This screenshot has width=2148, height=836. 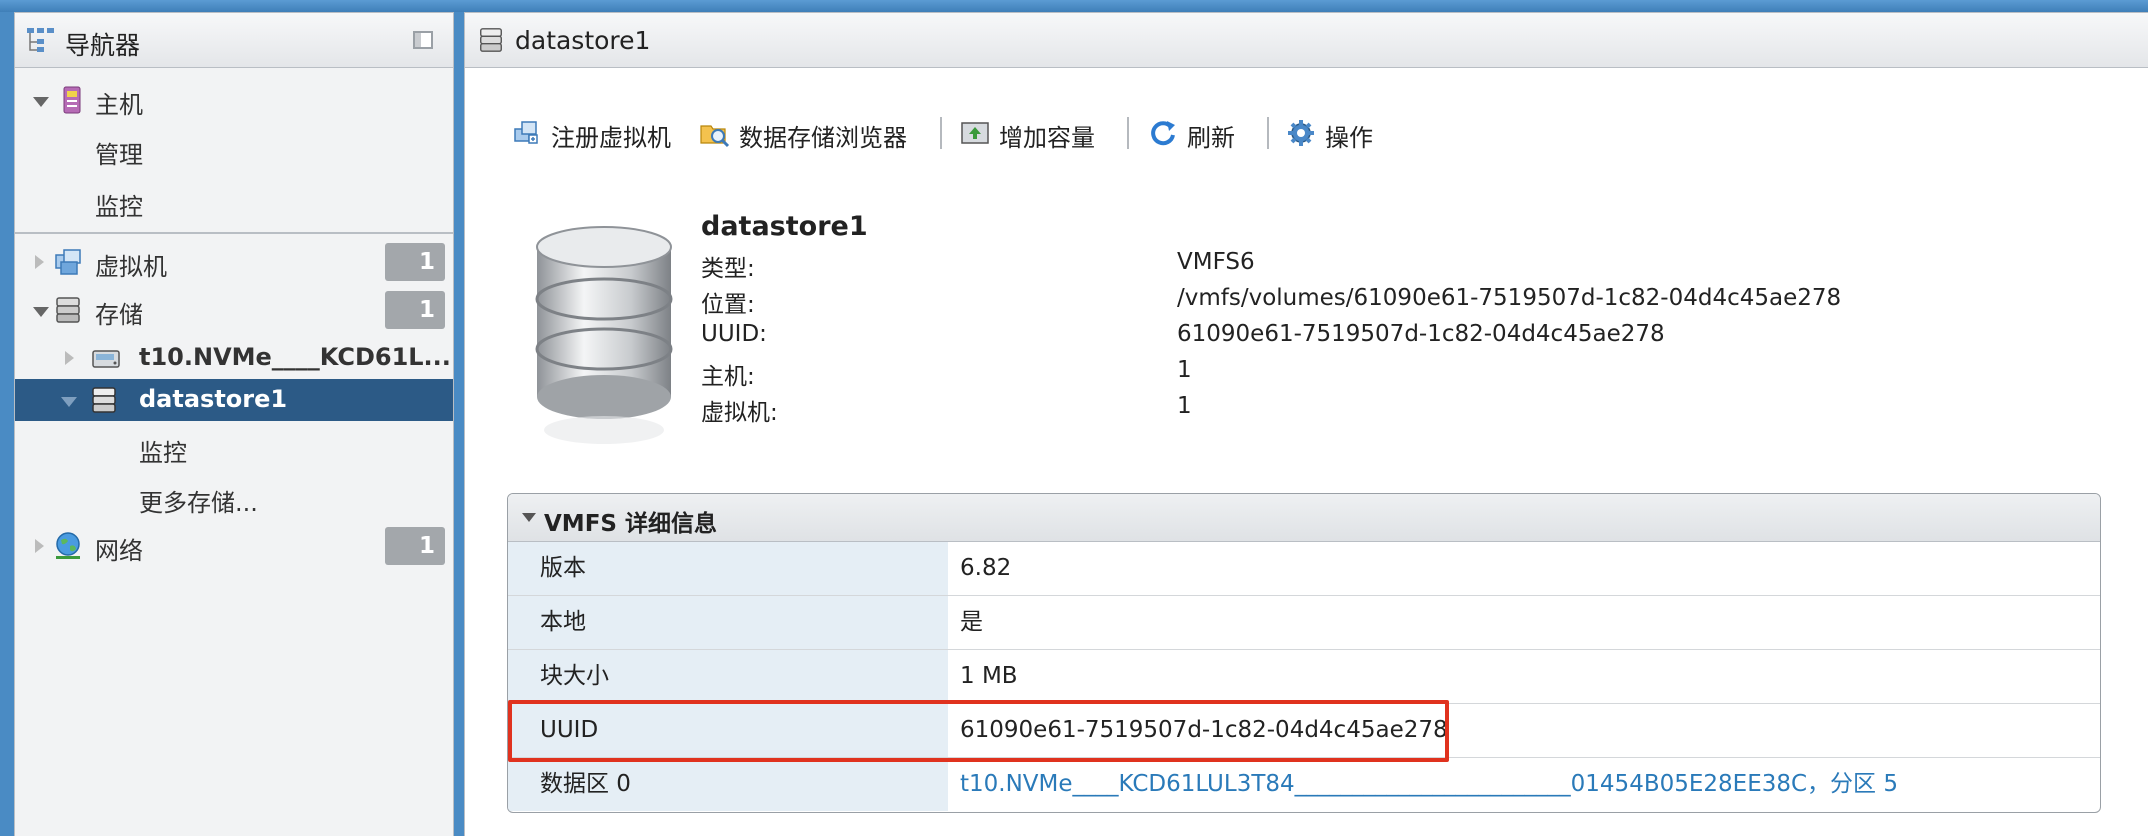 I want to click on collapse-panel-icon, so click(x=423, y=40).